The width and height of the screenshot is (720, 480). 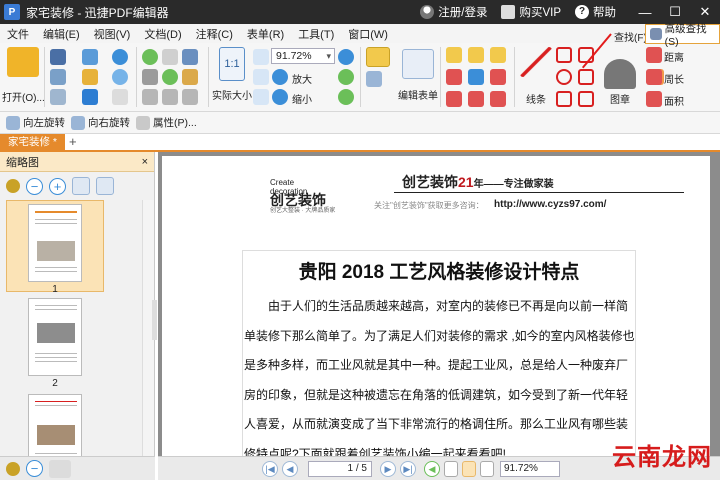 What do you see at coordinates (346, 57) in the screenshot?
I see `zoom-in-circle-icon` at bounding box center [346, 57].